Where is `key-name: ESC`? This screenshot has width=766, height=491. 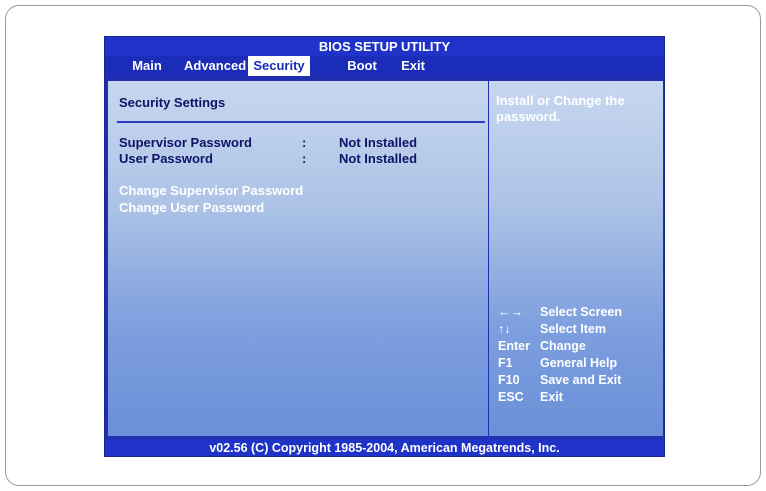
key-name: ESC is located at coordinates (511, 397).